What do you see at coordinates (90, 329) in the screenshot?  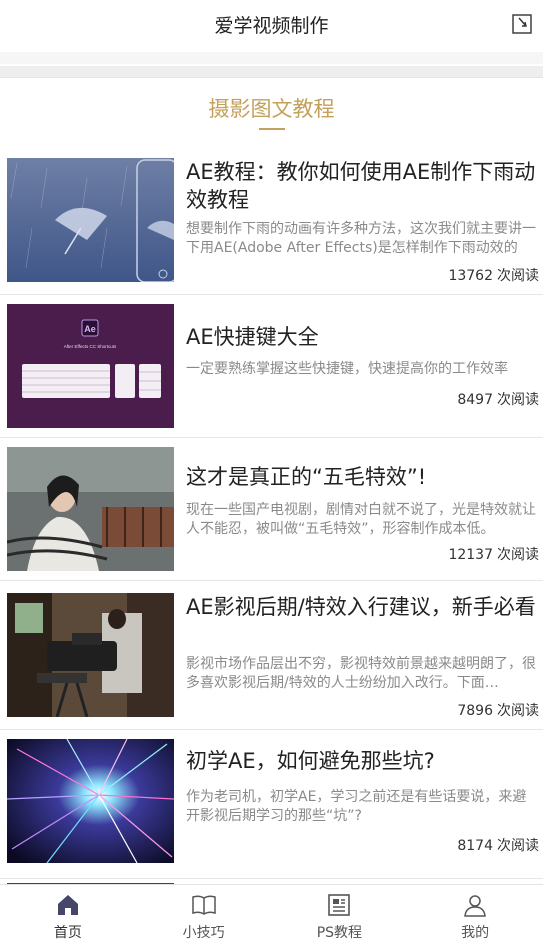 I see `ae-badge: Ae` at bounding box center [90, 329].